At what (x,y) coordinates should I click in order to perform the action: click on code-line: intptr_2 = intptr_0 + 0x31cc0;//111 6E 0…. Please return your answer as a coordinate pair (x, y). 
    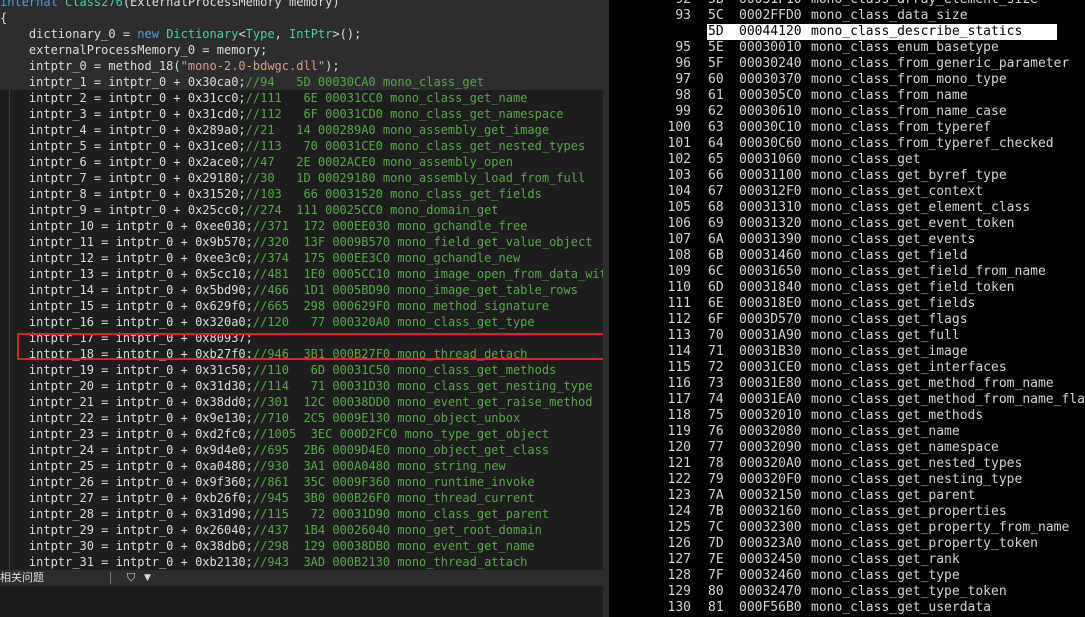
    Looking at the image, I should click on (301, 98).